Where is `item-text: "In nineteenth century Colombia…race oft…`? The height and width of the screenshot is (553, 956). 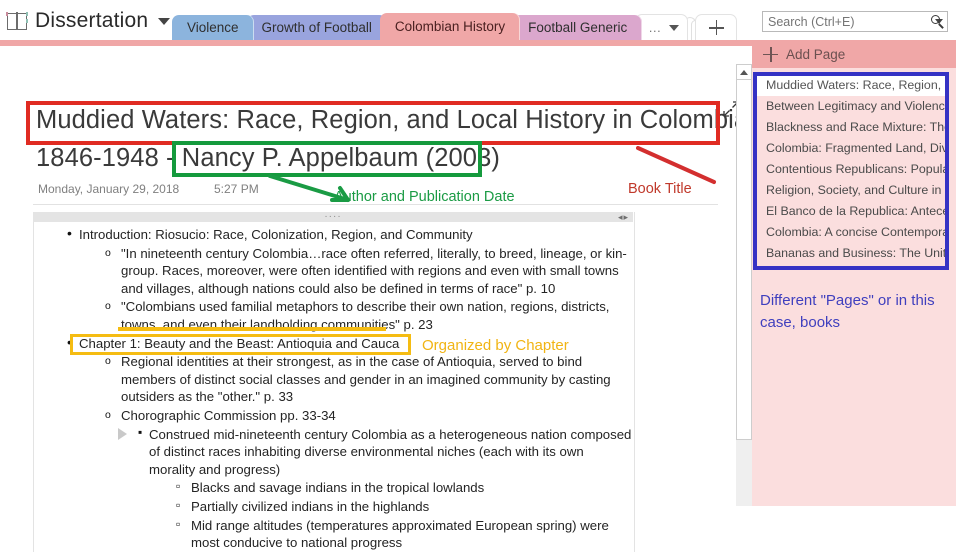
item-text: "In nineteenth century Colombia…race oft… is located at coordinates (374, 270).